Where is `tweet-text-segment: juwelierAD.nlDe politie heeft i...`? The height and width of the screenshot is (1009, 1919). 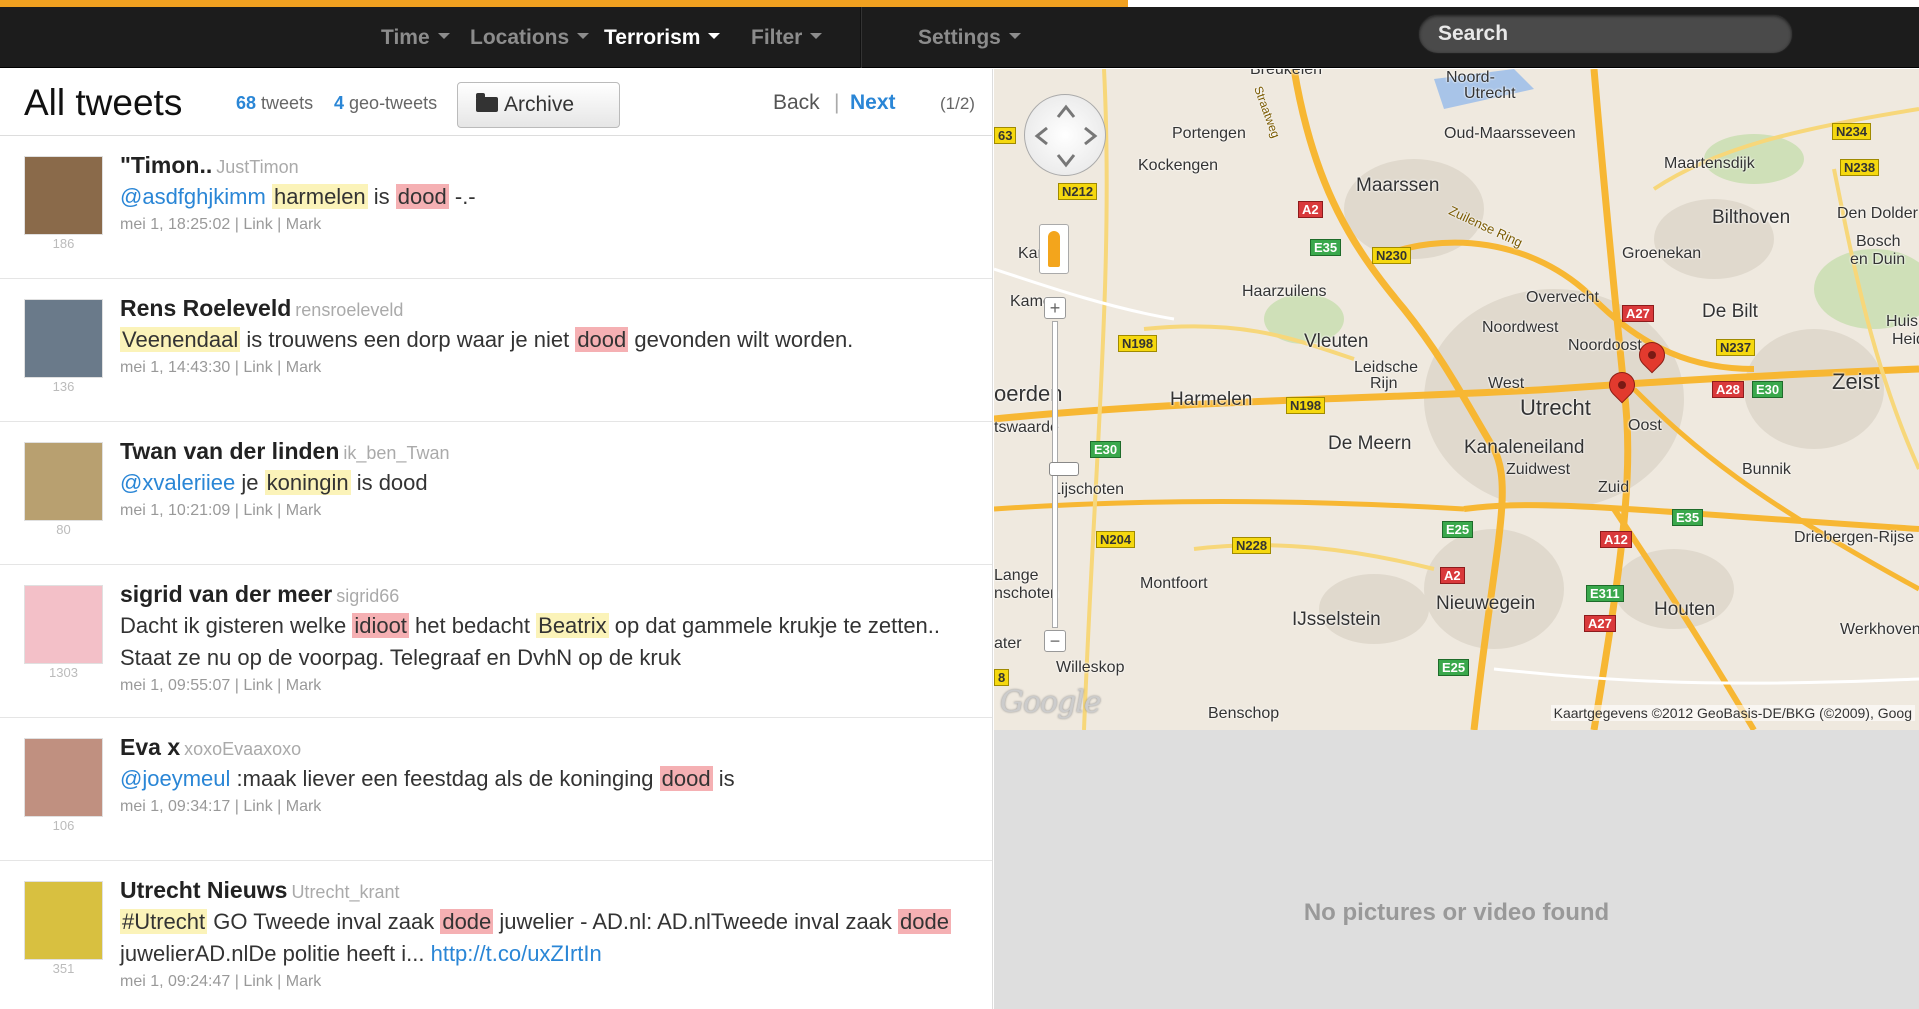
tweet-text-segment: juwelierAD.nlDe politie heeft i... is located at coordinates (275, 953).